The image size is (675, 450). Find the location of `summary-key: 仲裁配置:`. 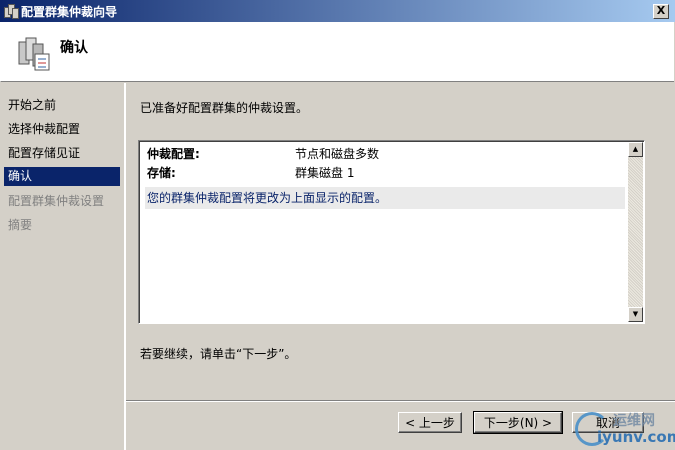

summary-key: 仲裁配置: is located at coordinates (173, 154).